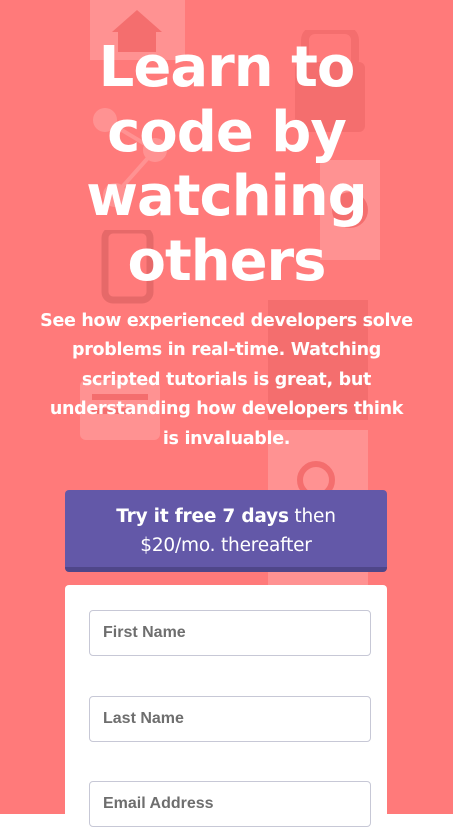 The height and width of the screenshot is (827, 453). I want to click on headline-line: Learn to, so click(227, 67).